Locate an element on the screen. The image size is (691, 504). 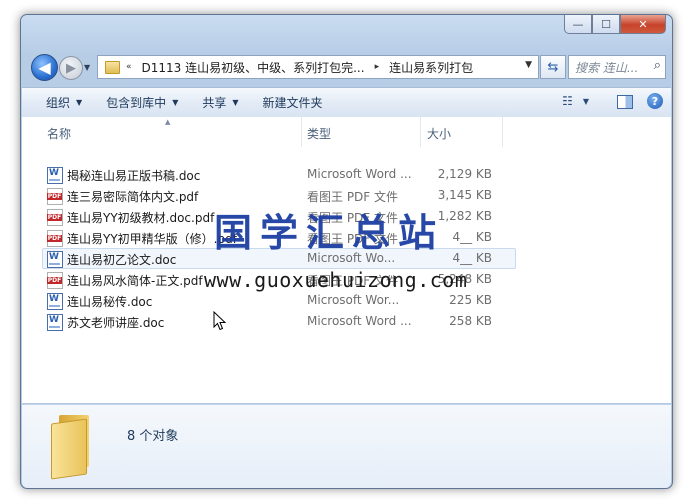
new-folder-label: 新建文件夹 is located at coordinates (292, 103).